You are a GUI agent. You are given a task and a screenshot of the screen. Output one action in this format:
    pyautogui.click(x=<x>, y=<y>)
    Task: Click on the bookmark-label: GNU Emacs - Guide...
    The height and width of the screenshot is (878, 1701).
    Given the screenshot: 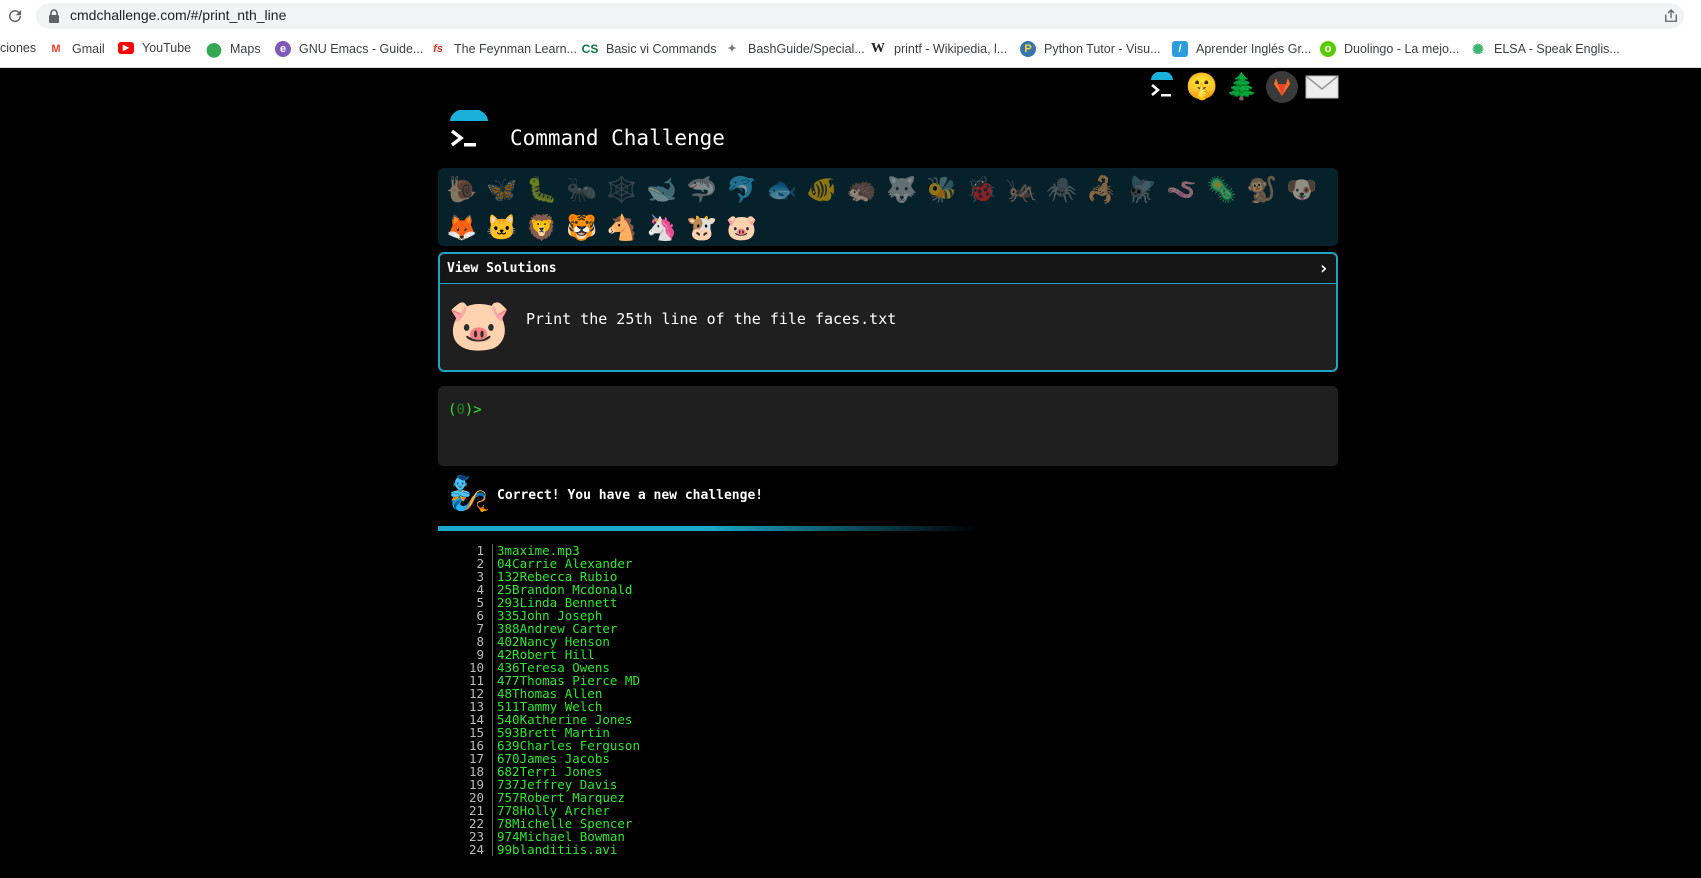 What is the action you would take?
    pyautogui.click(x=361, y=49)
    